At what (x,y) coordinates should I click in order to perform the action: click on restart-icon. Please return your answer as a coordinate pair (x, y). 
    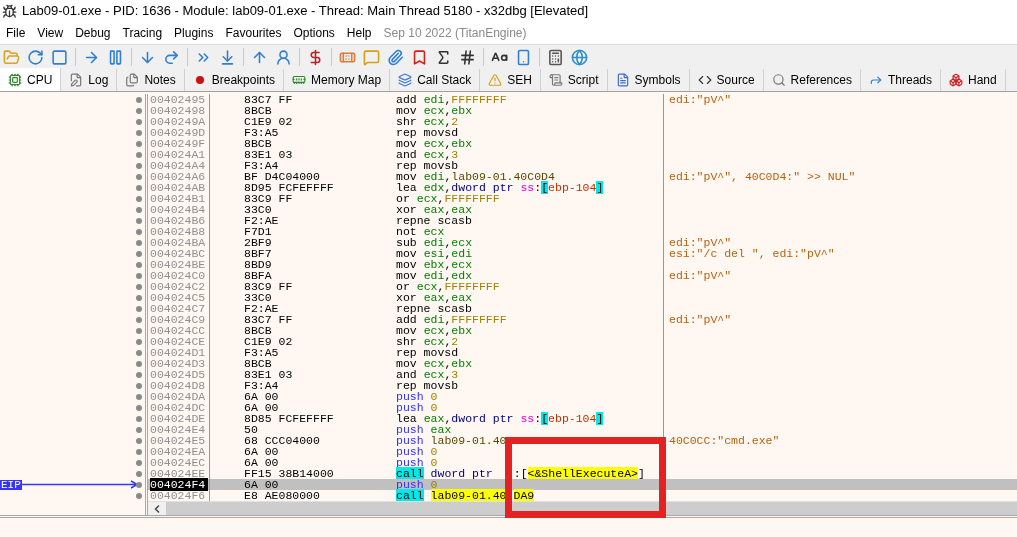
    Looking at the image, I should click on (35, 57).